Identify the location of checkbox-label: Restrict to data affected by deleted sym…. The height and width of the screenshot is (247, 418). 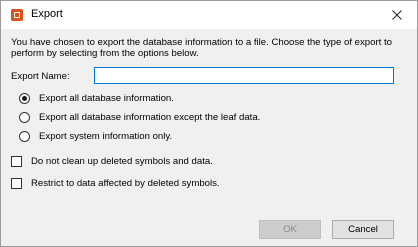
(125, 183).